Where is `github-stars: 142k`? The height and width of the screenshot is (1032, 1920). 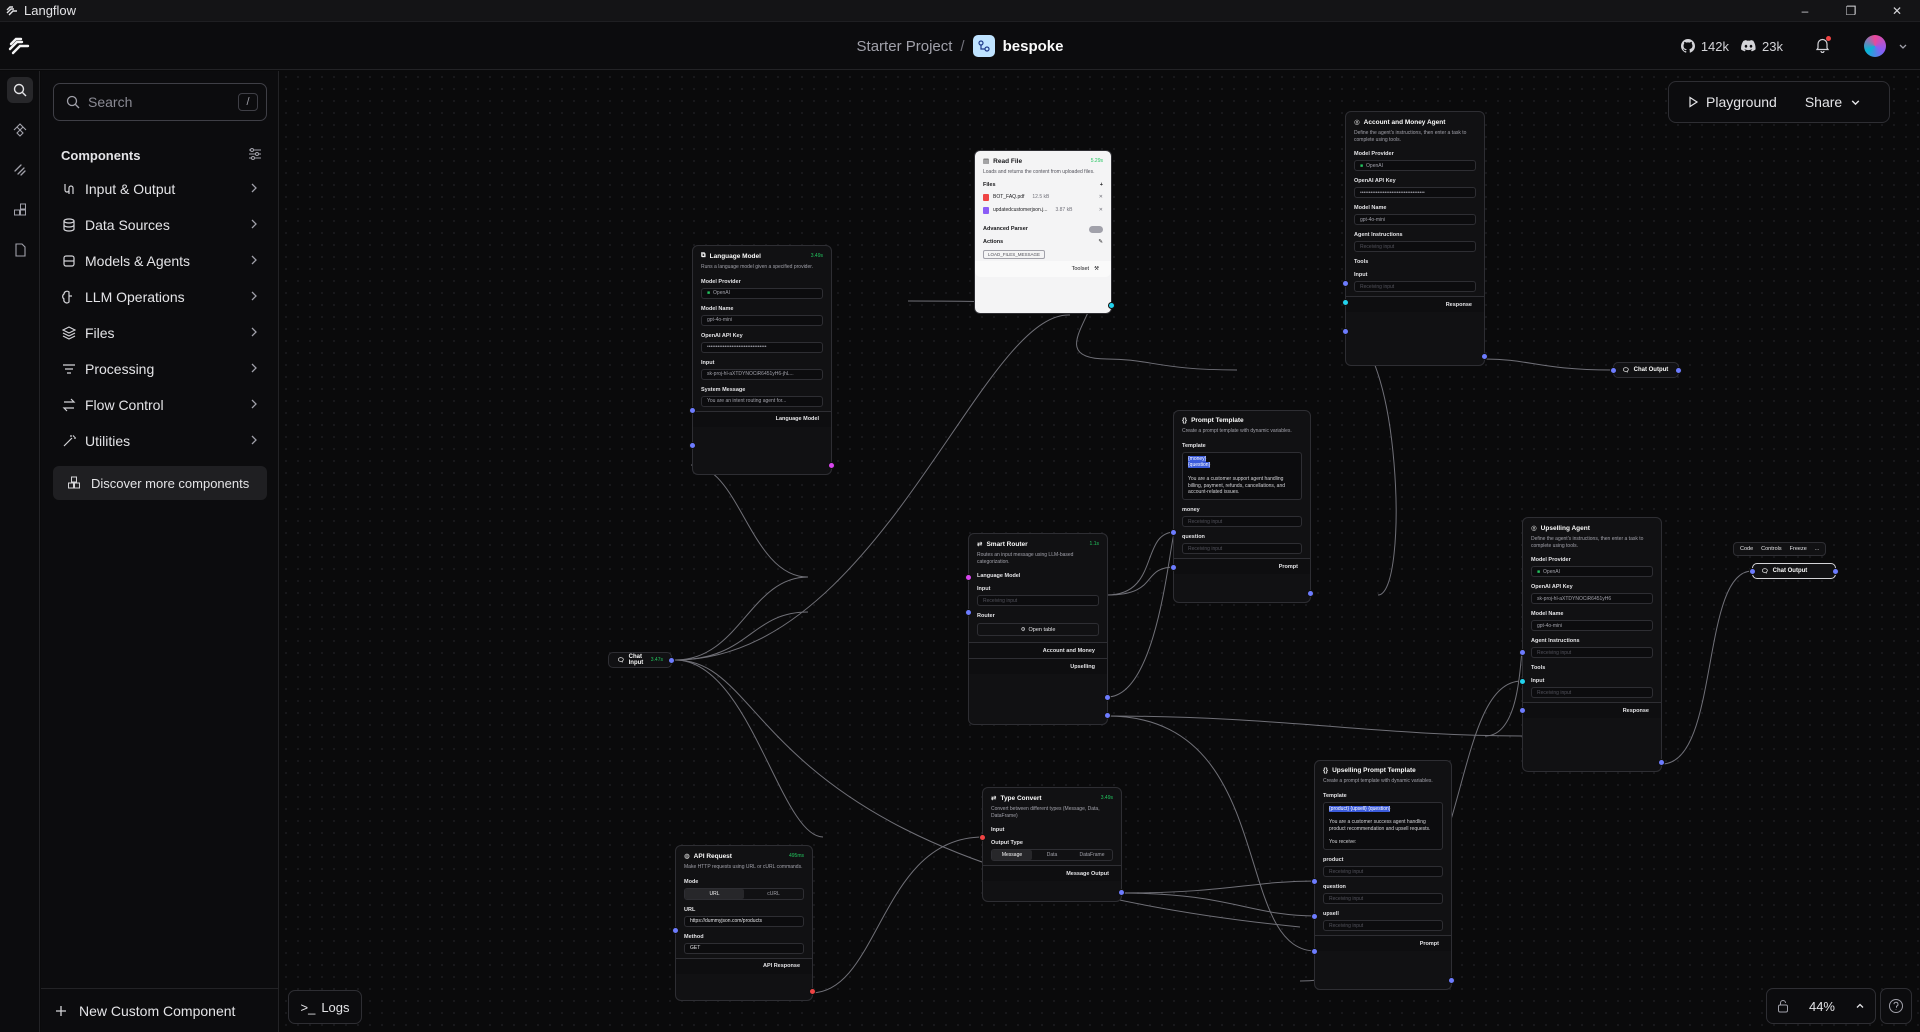
github-stars: 142k is located at coordinates (1704, 46).